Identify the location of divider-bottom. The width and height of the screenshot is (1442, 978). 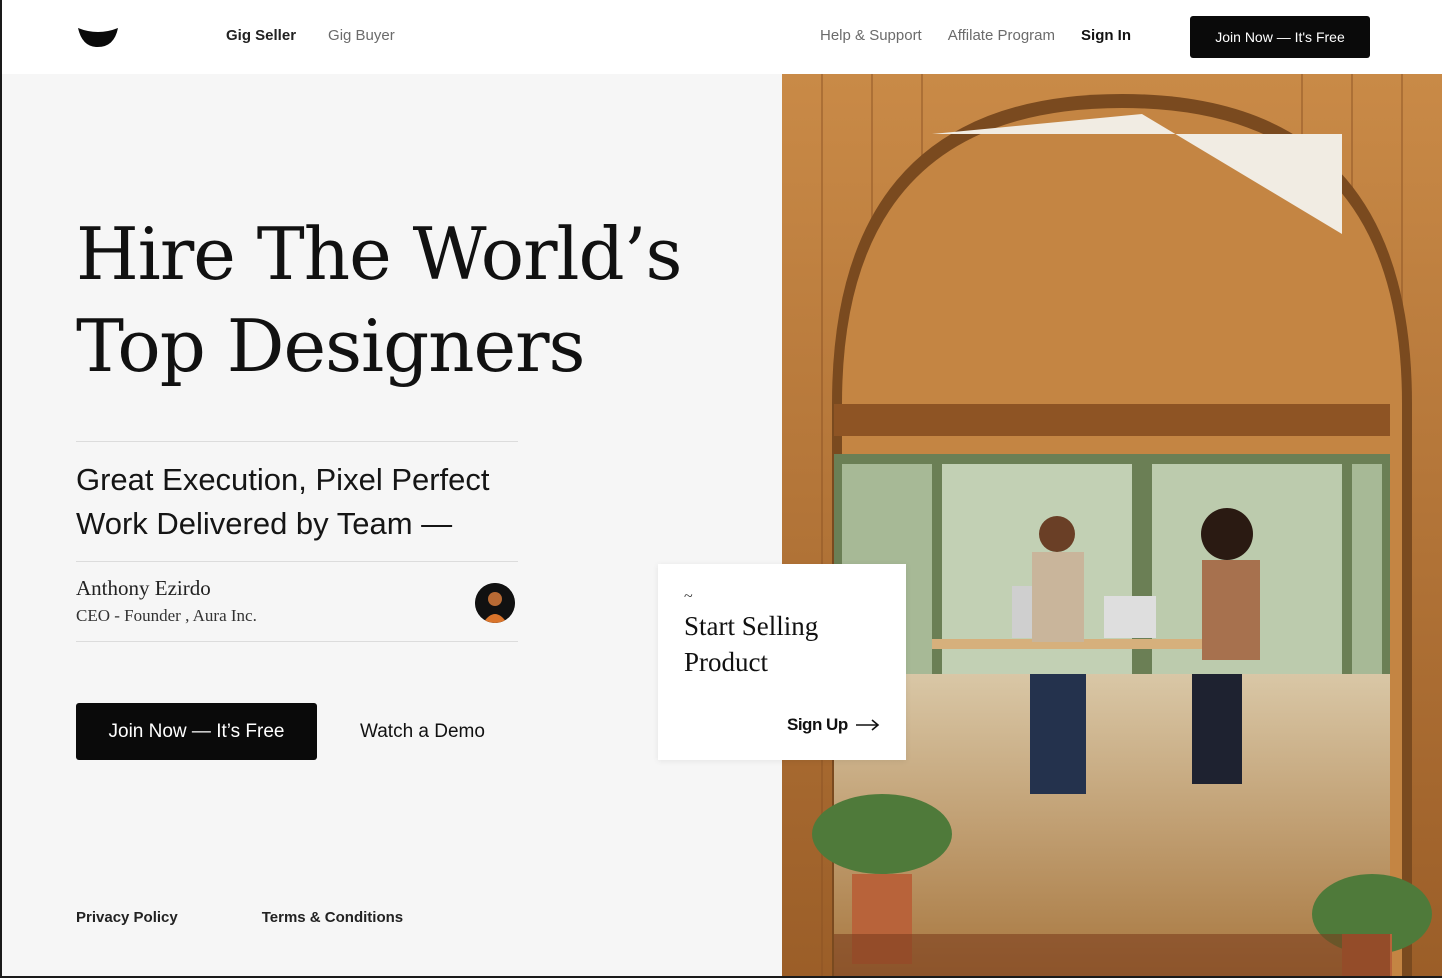
(297, 641).